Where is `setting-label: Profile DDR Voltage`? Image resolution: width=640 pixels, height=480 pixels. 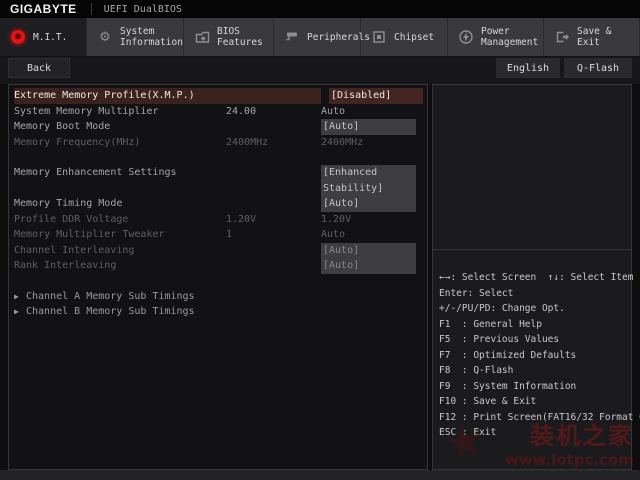
setting-label: Profile DDR Voltage is located at coordinates (71, 219).